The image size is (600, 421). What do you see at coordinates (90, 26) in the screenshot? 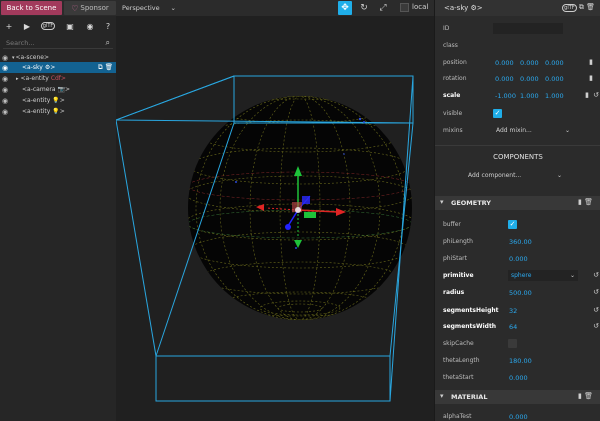
I see `palette-button: ◉` at bounding box center [90, 26].